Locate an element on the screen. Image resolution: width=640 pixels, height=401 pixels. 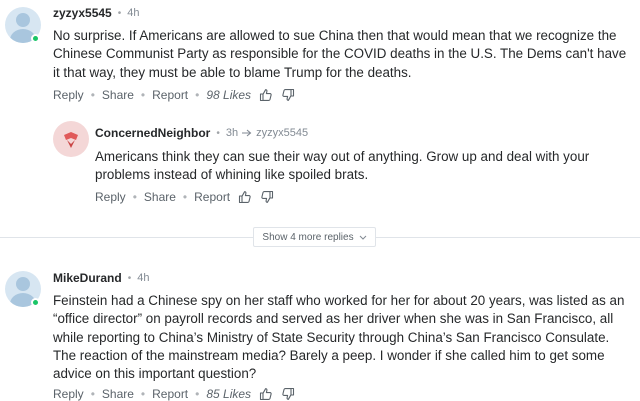
comment-actions: Reply • Share • Report • 98 Likes is located at coordinates (174, 95).